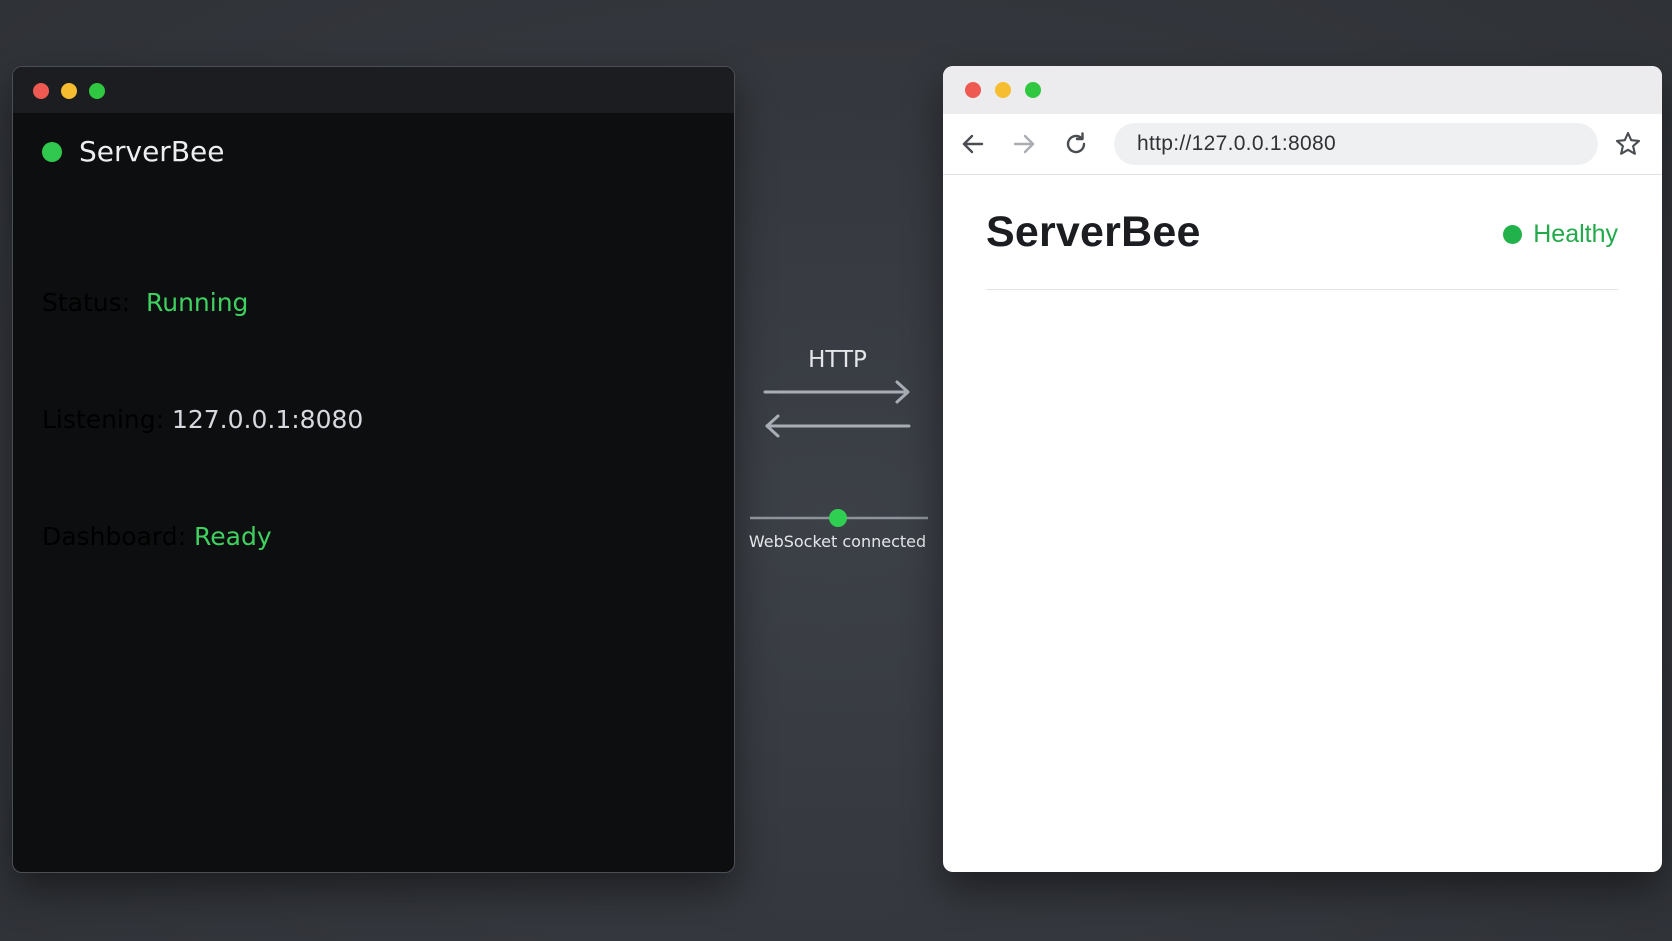 The image size is (1672, 941). I want to click on listening-value: 127.0.0.1:8080, so click(267, 419).